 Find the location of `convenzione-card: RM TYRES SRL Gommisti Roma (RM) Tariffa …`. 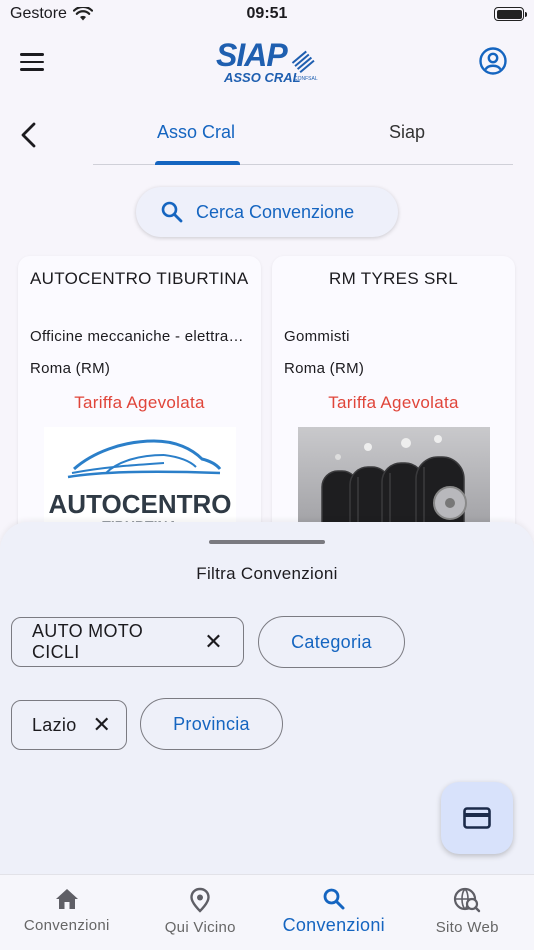

convenzione-card: RM TYRES SRL Gommisti Roma (RM) Tariffa … is located at coordinates (393, 406).